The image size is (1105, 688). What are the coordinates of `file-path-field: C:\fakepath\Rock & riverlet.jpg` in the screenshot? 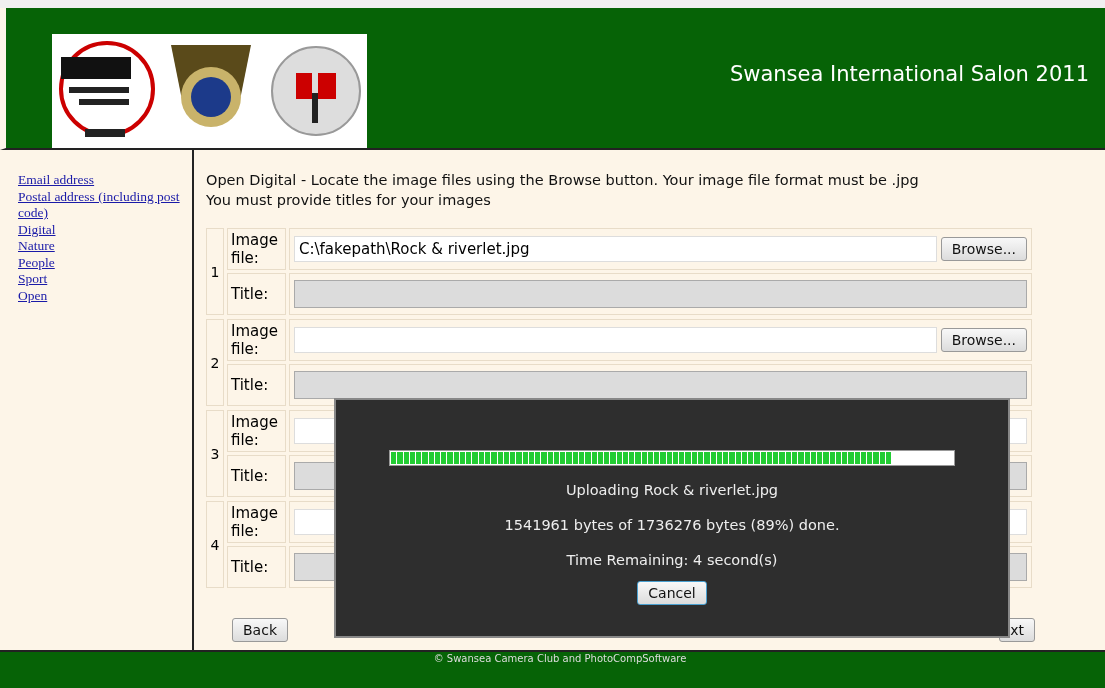 It's located at (615, 249).